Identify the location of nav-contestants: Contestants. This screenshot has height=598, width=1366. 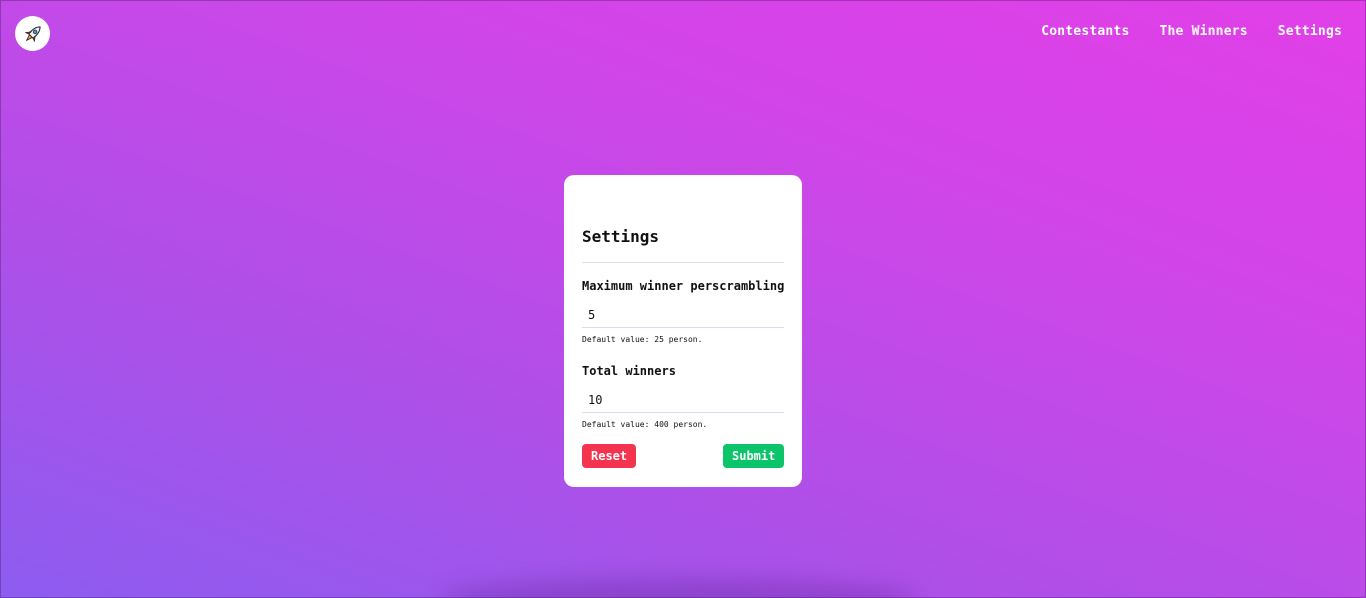
(1085, 31).